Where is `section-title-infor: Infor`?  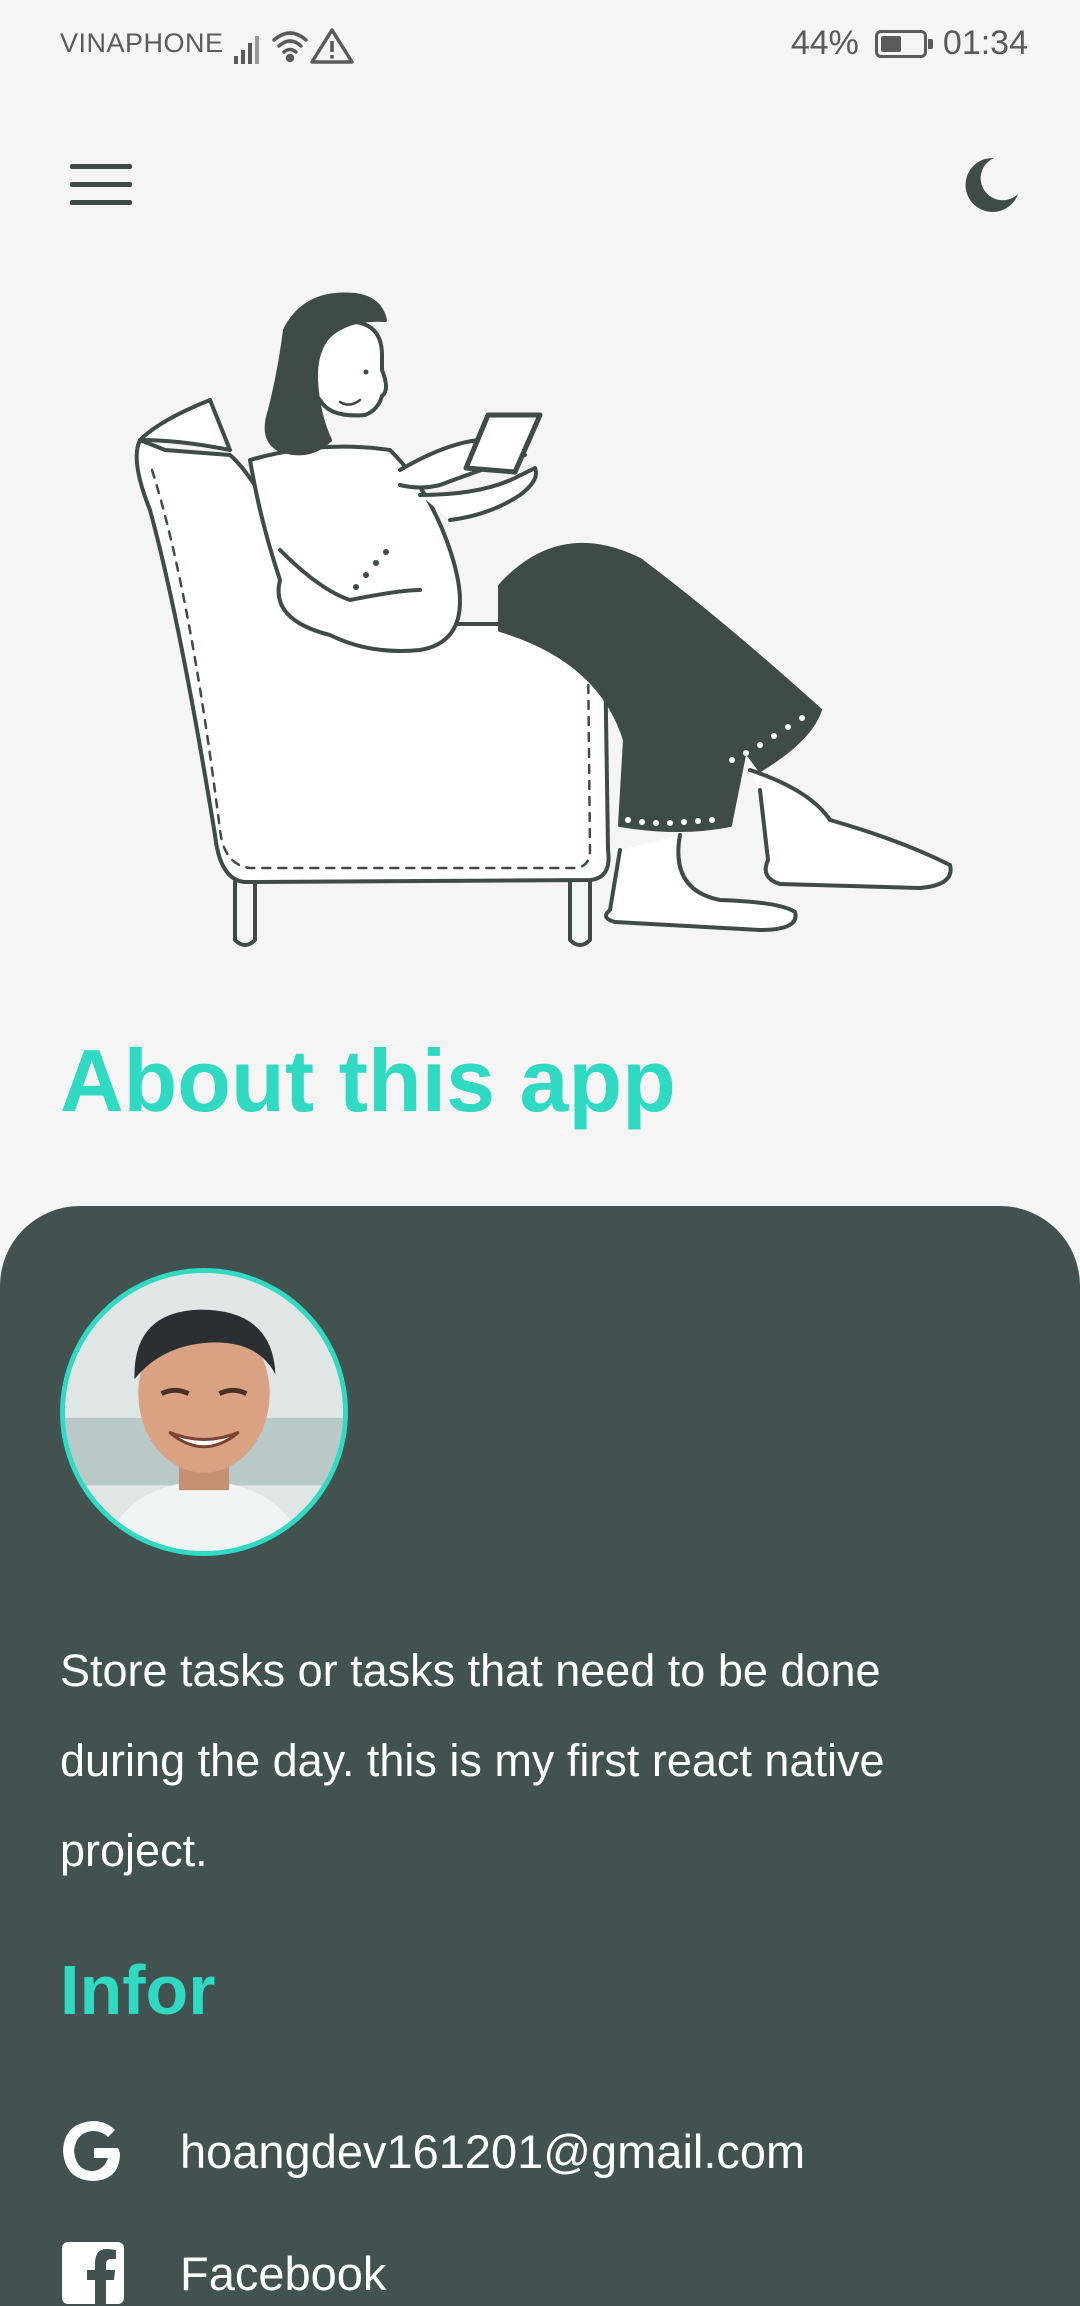 section-title-infor: Infor is located at coordinates (138, 1990).